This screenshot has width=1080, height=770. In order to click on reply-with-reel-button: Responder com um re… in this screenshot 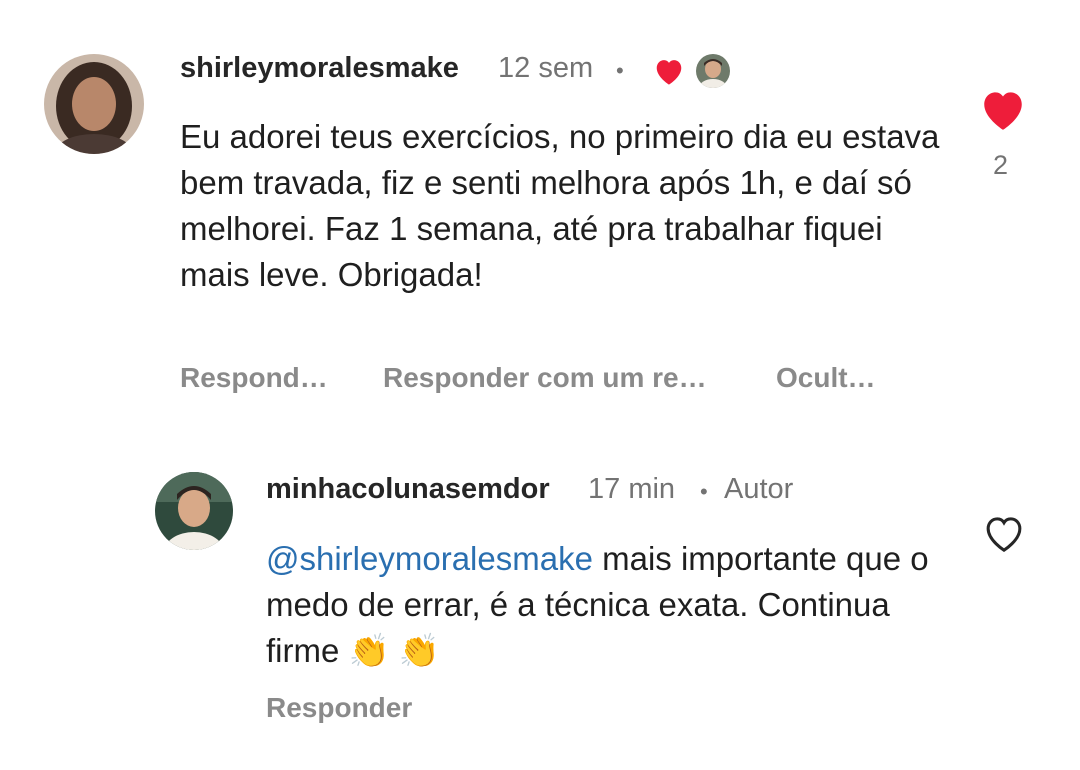, I will do `click(545, 378)`.